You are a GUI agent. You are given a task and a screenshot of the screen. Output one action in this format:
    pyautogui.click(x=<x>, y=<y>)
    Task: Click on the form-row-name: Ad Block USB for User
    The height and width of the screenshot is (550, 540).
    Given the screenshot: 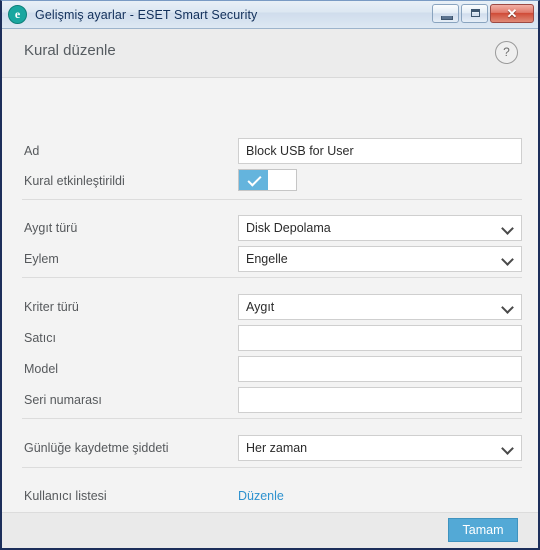 What is the action you would take?
    pyautogui.click(x=270, y=151)
    